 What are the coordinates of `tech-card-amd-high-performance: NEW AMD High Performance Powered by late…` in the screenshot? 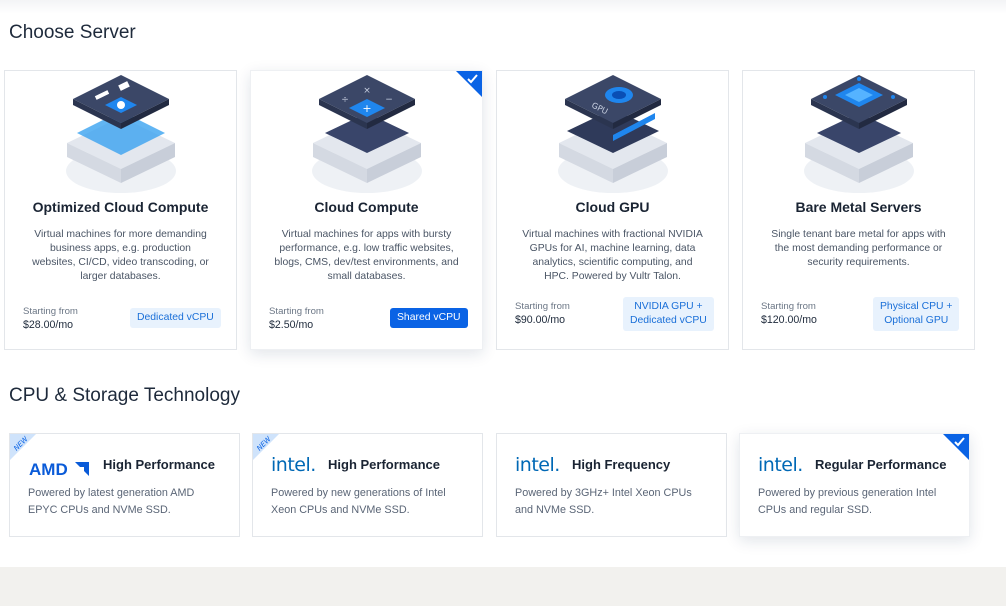 It's located at (124, 485).